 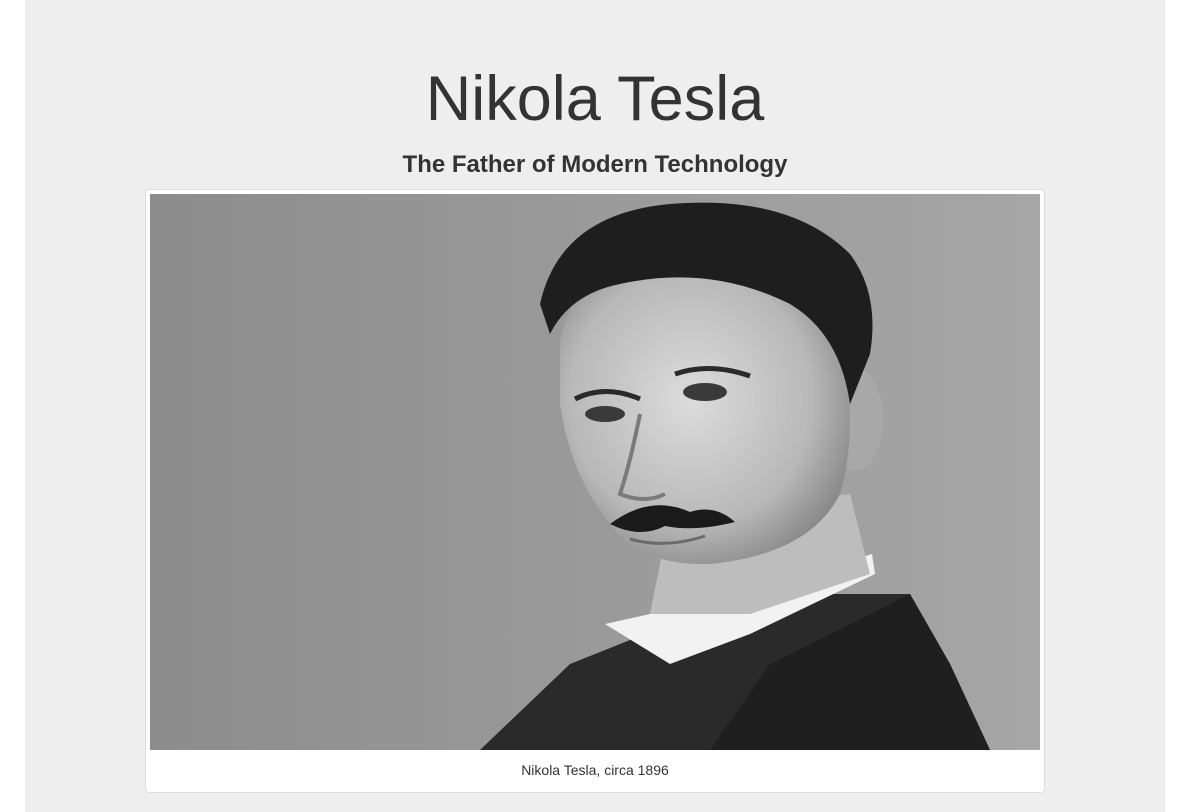 What do you see at coordinates (595, 164) in the screenshot?
I see `page-subtitle: The Father of Modern Technology` at bounding box center [595, 164].